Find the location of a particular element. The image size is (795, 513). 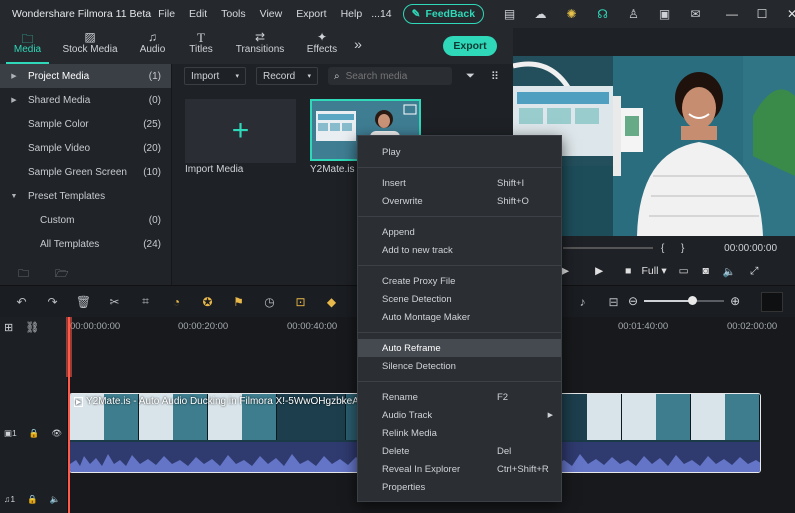

add-track-icon: ⊞ is located at coordinates (8, 327).